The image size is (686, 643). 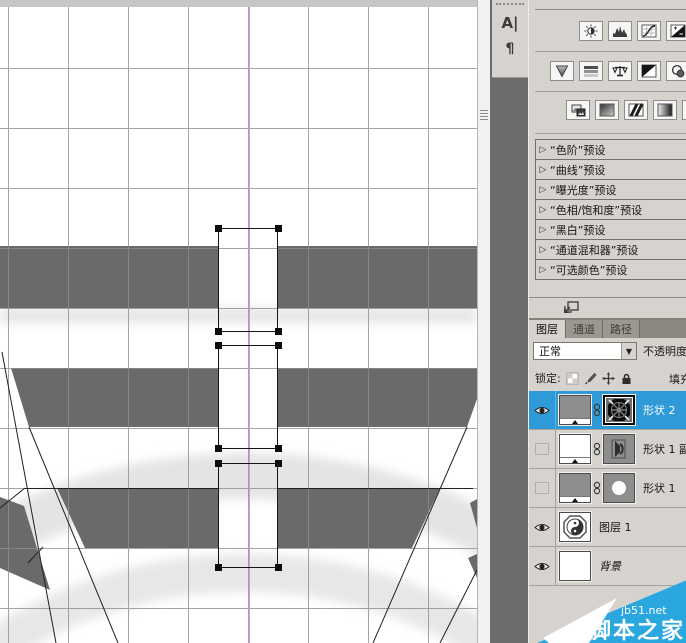 I want to click on tab-channels: 通道, so click(x=584, y=329).